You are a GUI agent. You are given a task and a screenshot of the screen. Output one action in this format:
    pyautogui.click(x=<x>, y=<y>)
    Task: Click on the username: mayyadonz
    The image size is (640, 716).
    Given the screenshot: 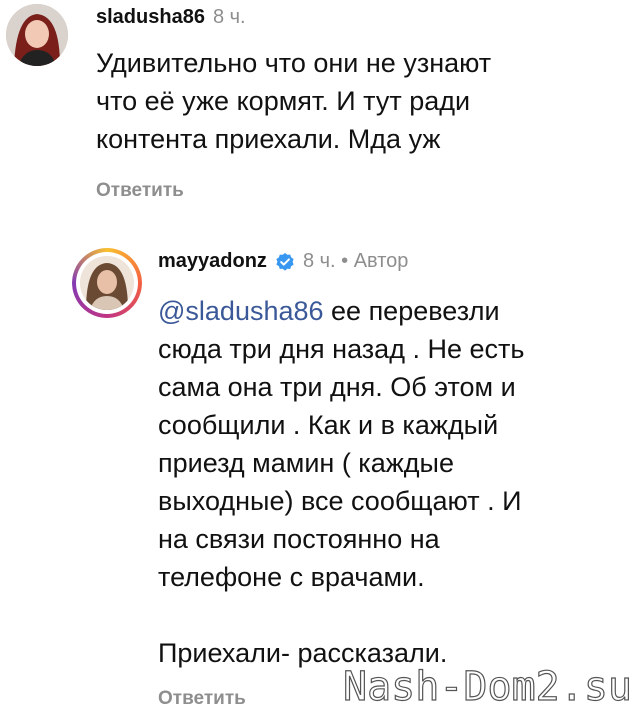 What is the action you would take?
    pyautogui.click(x=212, y=261)
    